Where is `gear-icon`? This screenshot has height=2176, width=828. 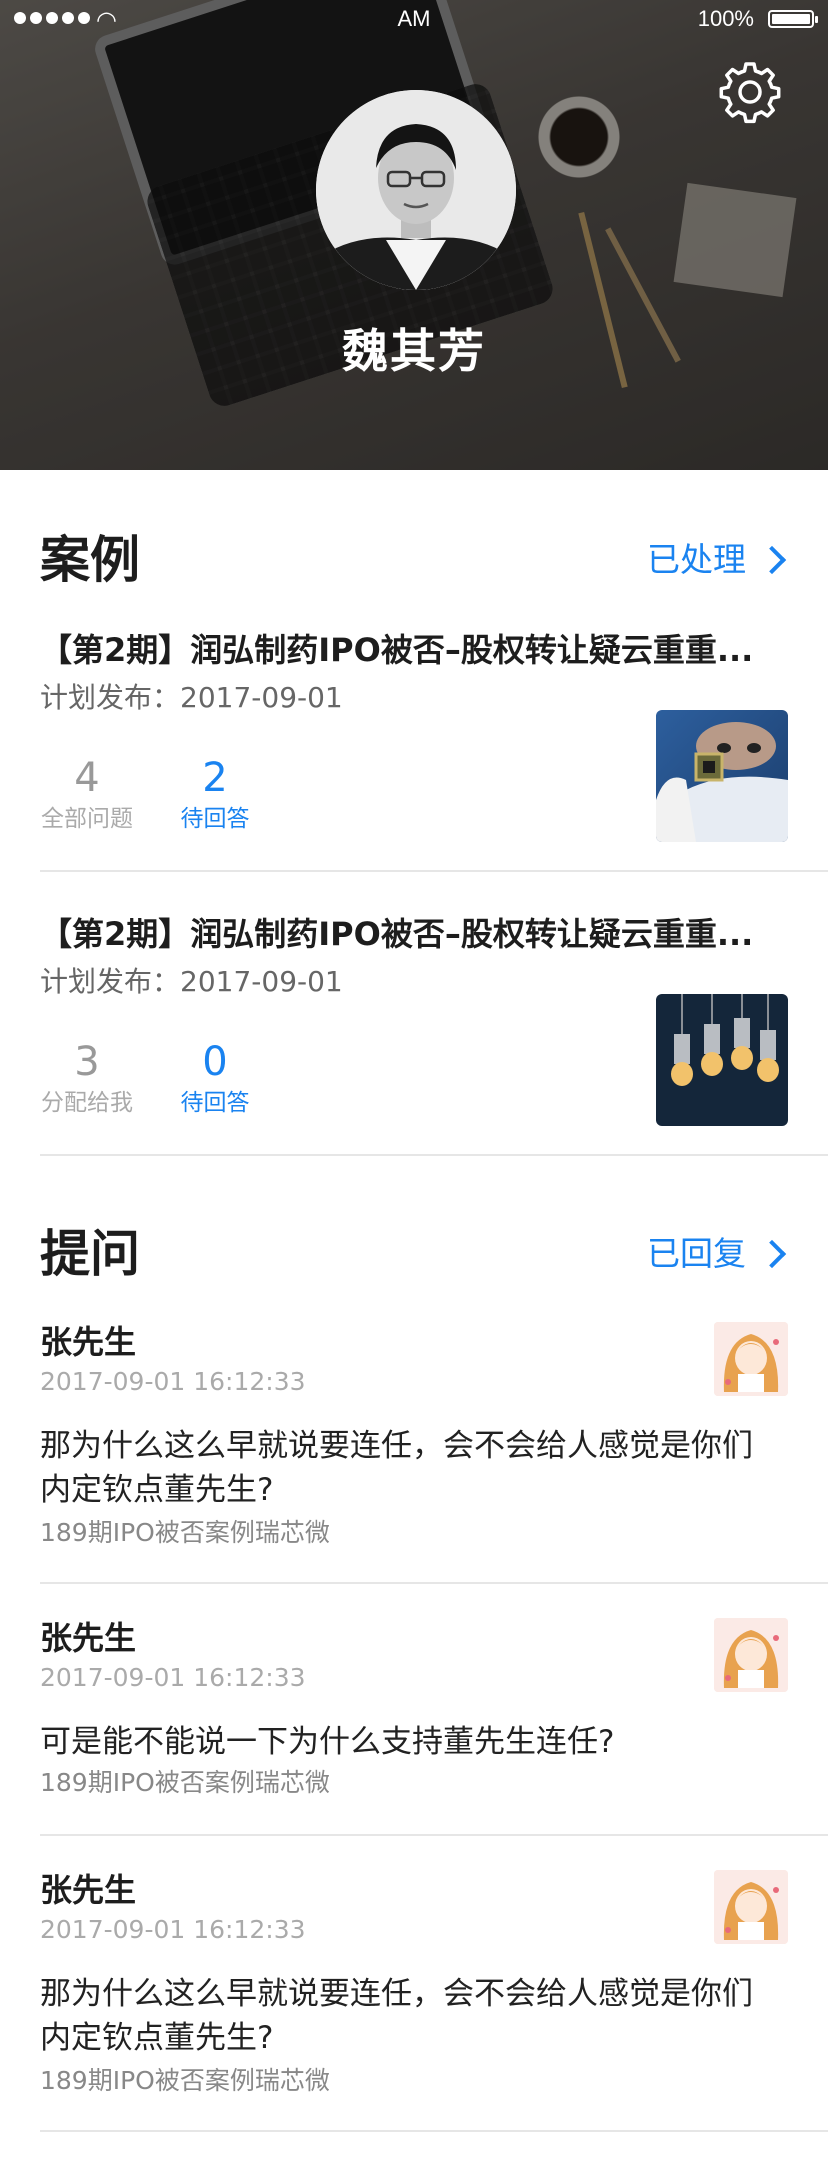 gear-icon is located at coordinates (750, 92).